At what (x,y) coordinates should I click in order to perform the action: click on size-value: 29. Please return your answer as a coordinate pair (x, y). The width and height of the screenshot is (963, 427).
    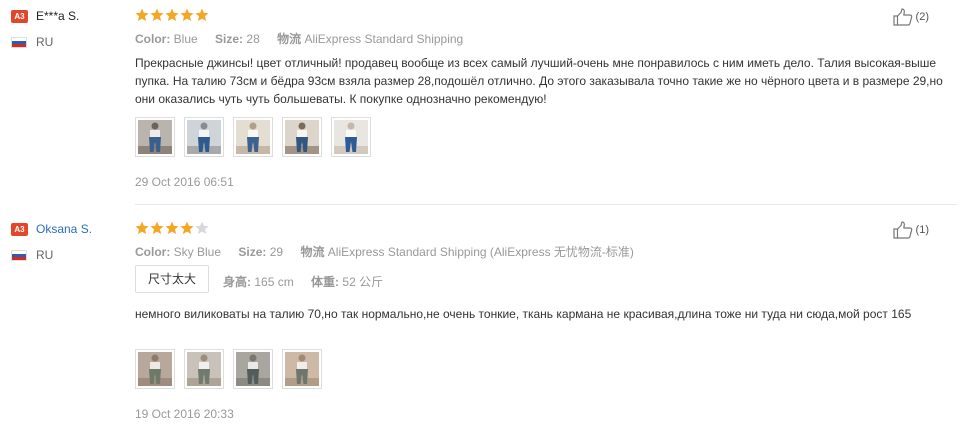
    Looking at the image, I should click on (276, 252).